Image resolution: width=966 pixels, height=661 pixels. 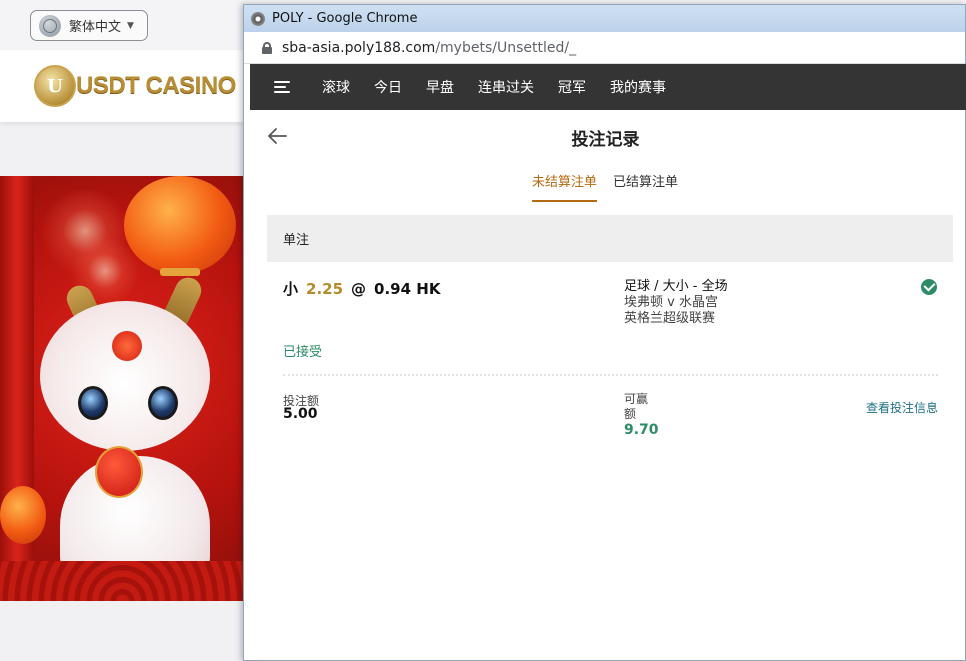 I want to click on stake-value: 5.00, so click(x=300, y=414).